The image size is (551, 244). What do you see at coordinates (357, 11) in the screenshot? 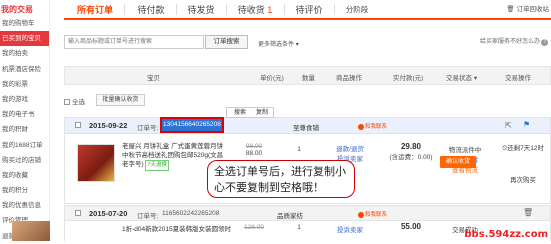
I see `tab-staged: 分阶段` at bounding box center [357, 11].